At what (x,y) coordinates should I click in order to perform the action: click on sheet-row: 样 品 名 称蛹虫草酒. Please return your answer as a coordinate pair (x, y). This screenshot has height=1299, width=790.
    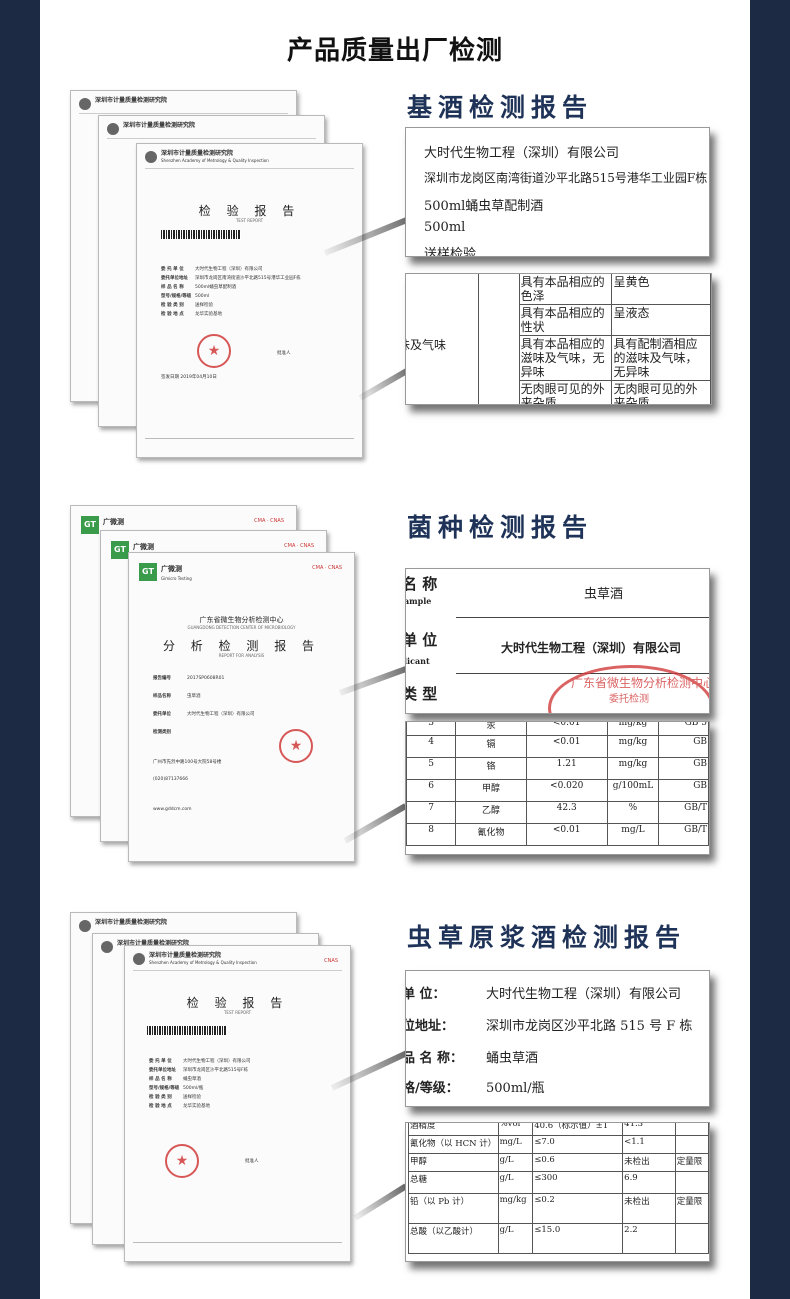
    Looking at the image, I should click on (175, 1079).